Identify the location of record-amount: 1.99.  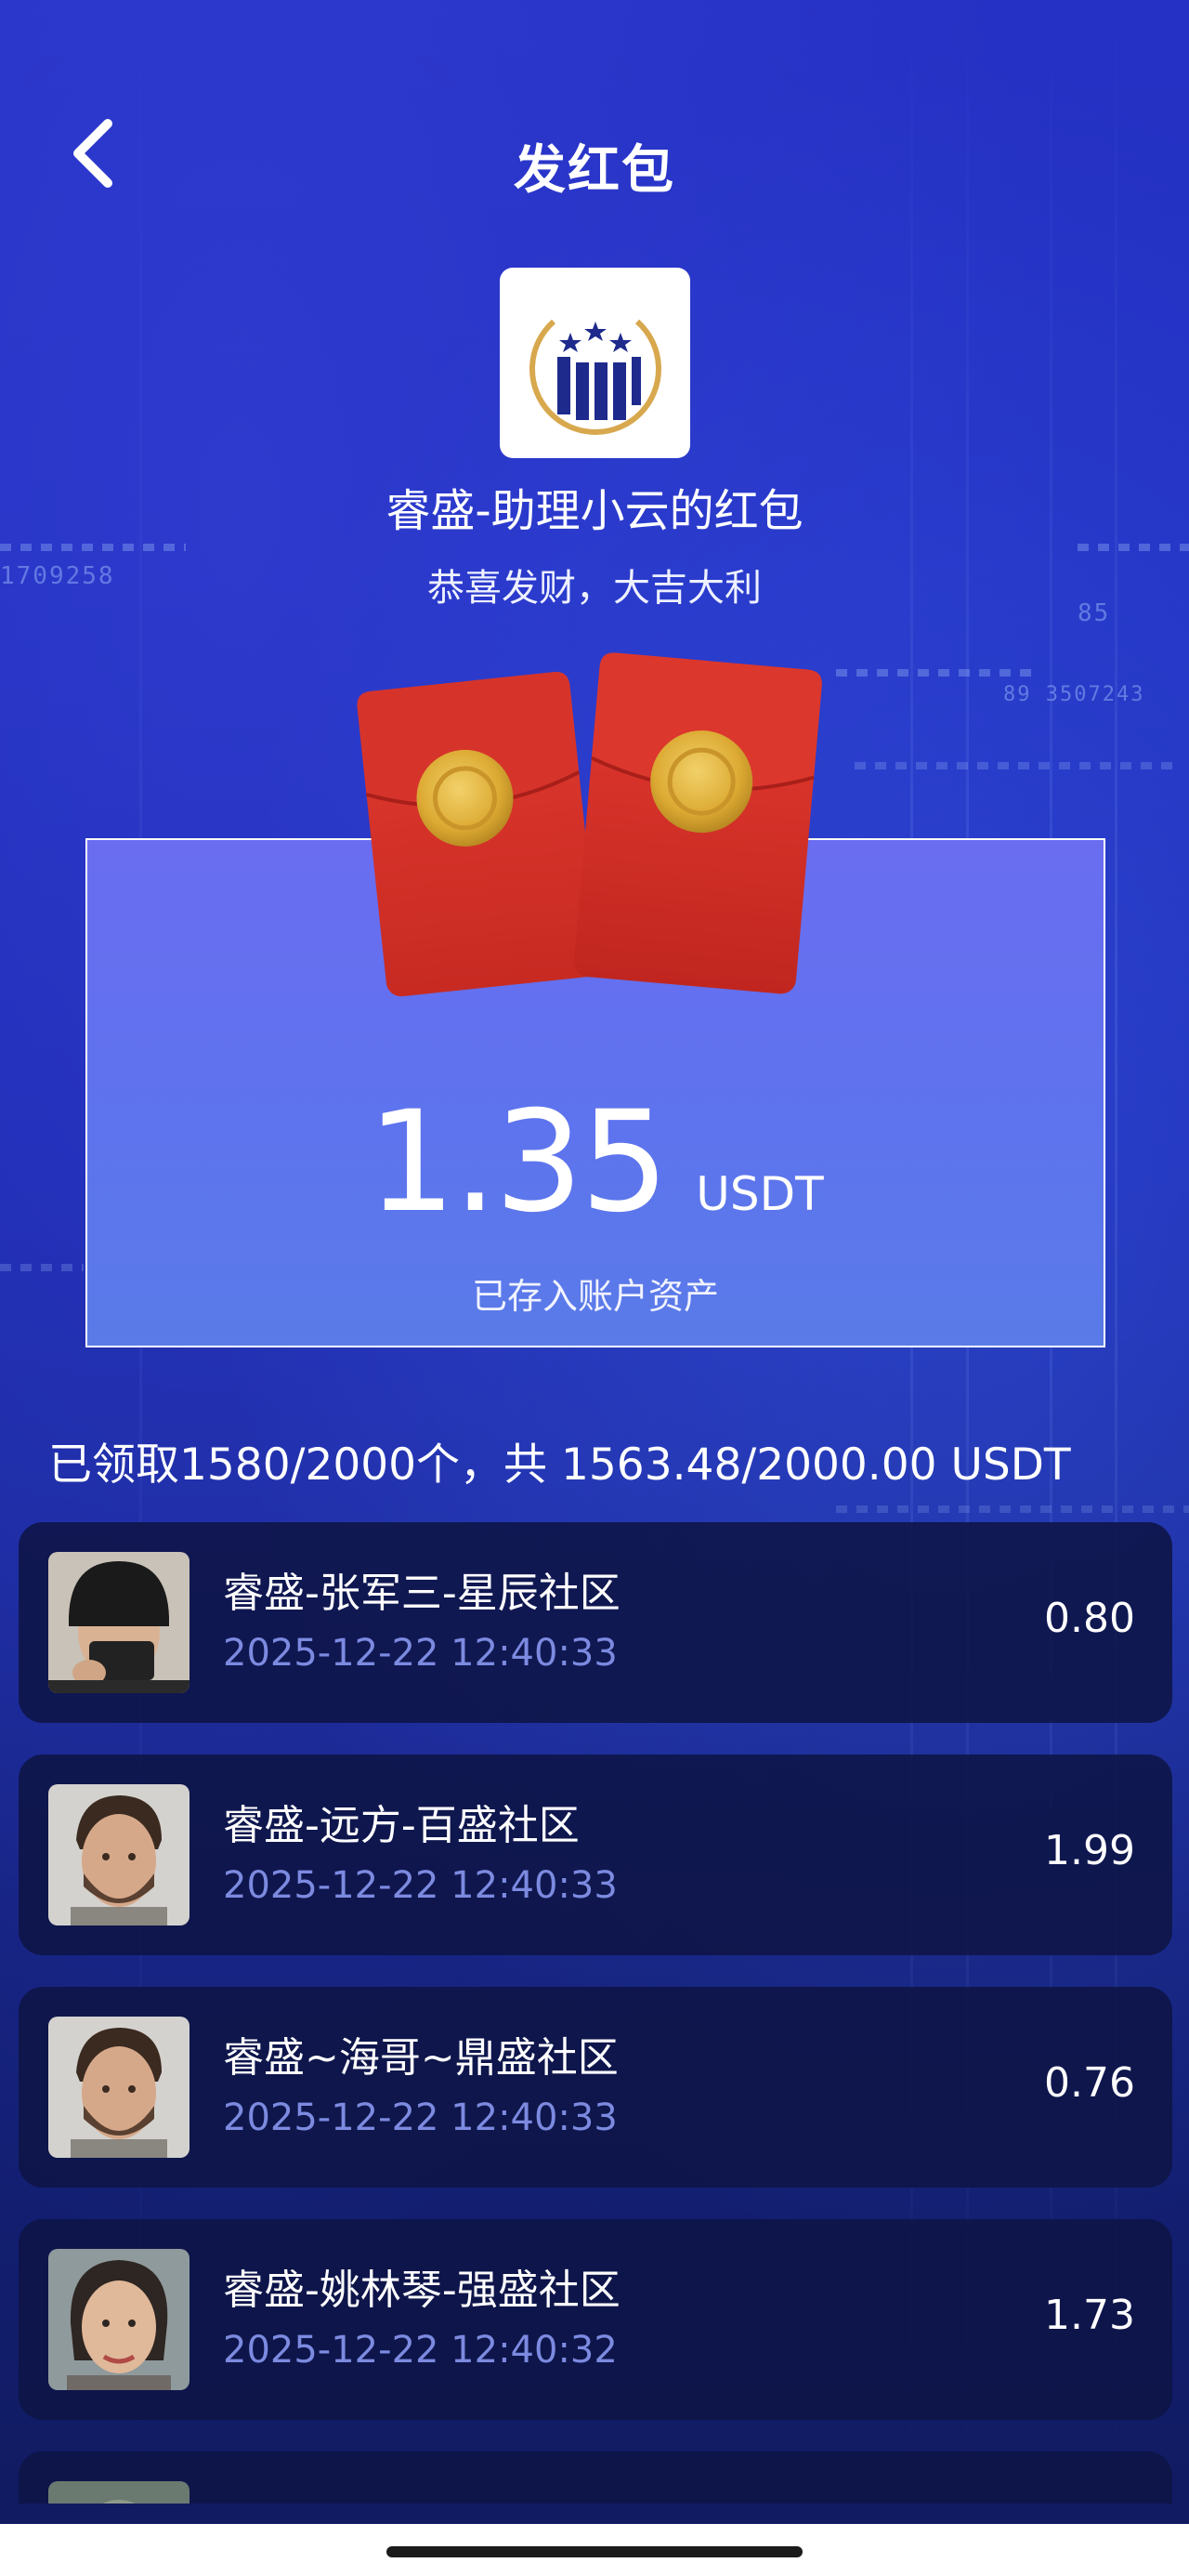
(1089, 1850).